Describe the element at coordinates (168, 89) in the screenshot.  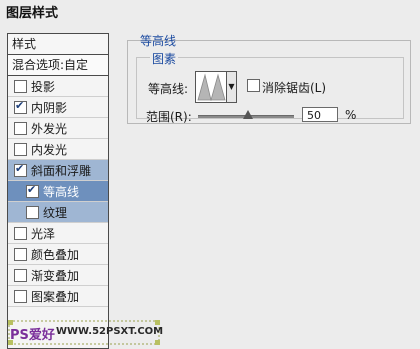
I see `contour-label: 等高线:` at that location.